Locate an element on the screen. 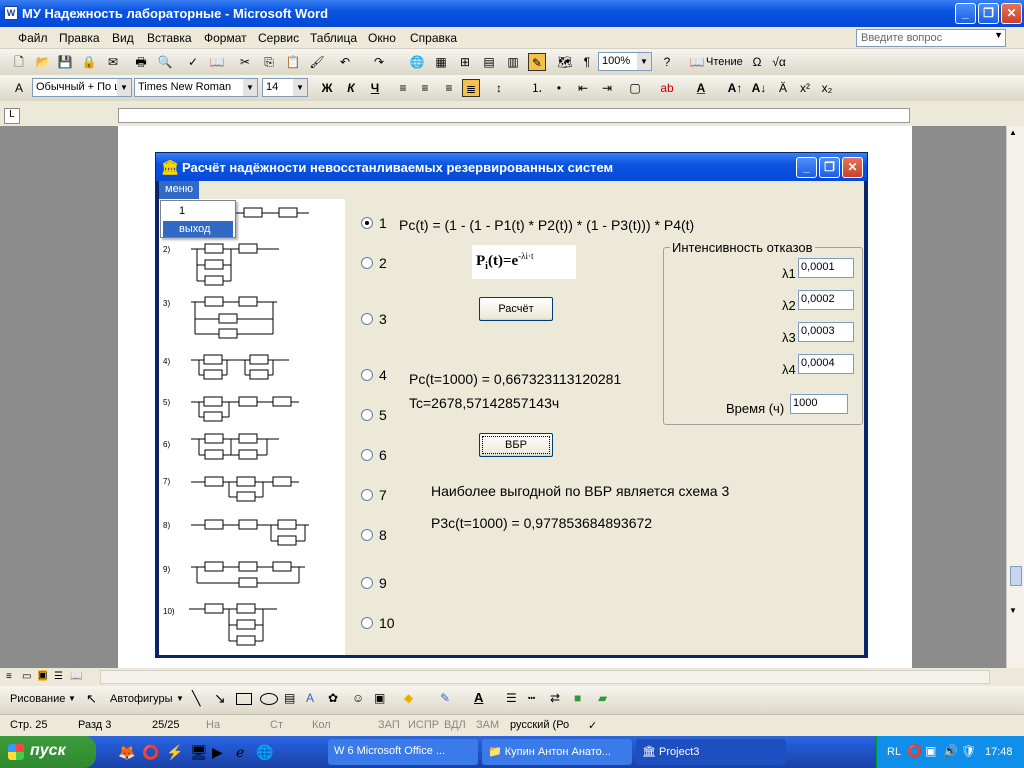 The image size is (1024, 768). copy-icon: ⎘ is located at coordinates (269, 62).